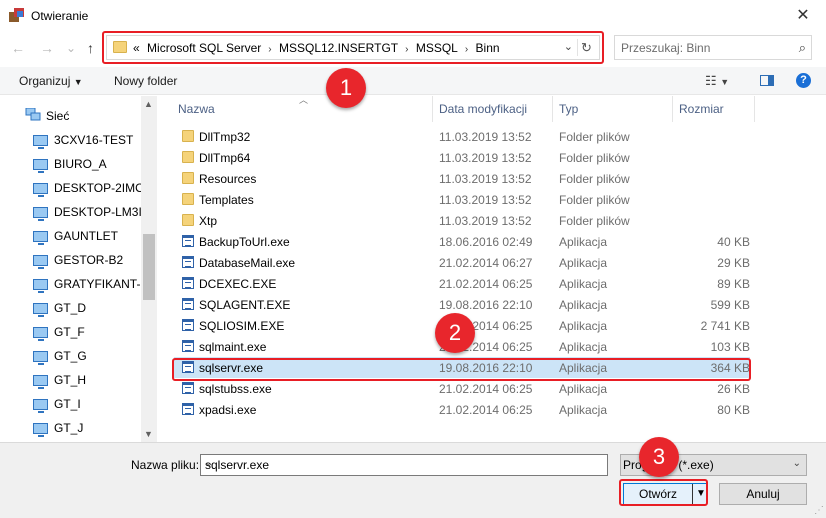 This screenshot has height=518, width=826. What do you see at coordinates (103, 188) in the screenshot?
I see `sidebar-item-label: DESKTOP-2IMO0` at bounding box center [103, 188].